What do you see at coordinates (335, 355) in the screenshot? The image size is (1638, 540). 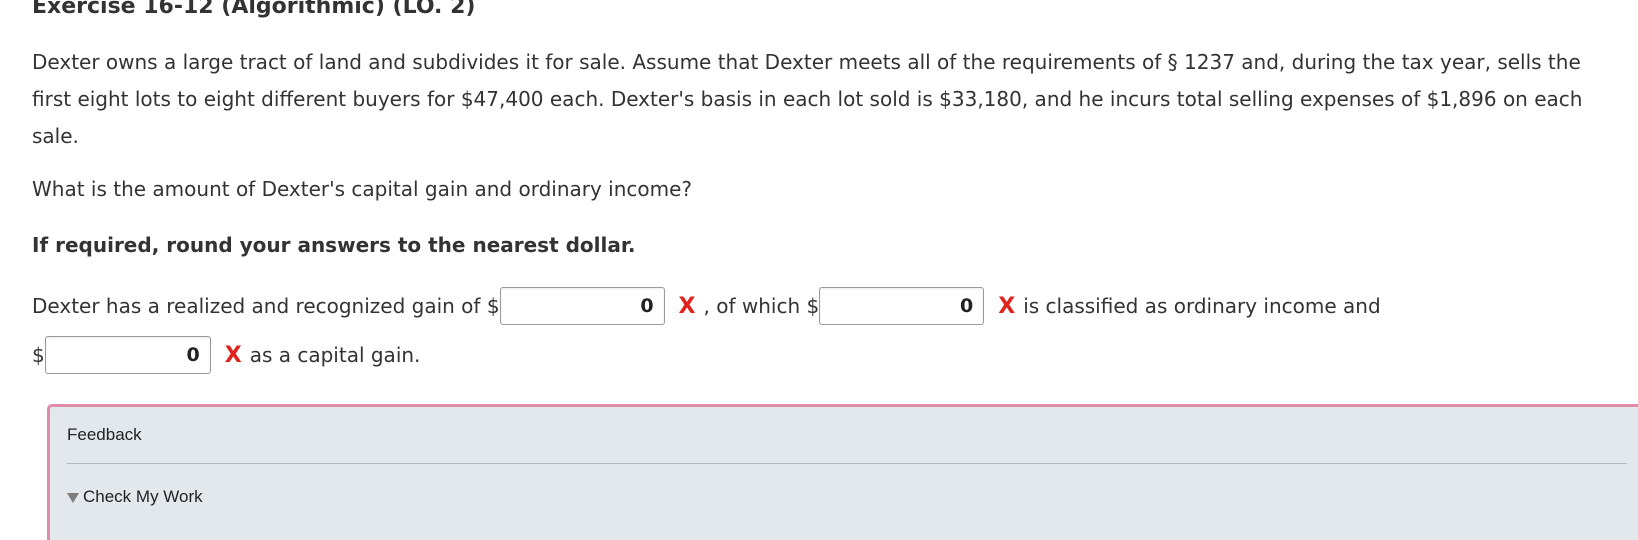 I see `capital-gain-label: as a capital gain.` at bounding box center [335, 355].